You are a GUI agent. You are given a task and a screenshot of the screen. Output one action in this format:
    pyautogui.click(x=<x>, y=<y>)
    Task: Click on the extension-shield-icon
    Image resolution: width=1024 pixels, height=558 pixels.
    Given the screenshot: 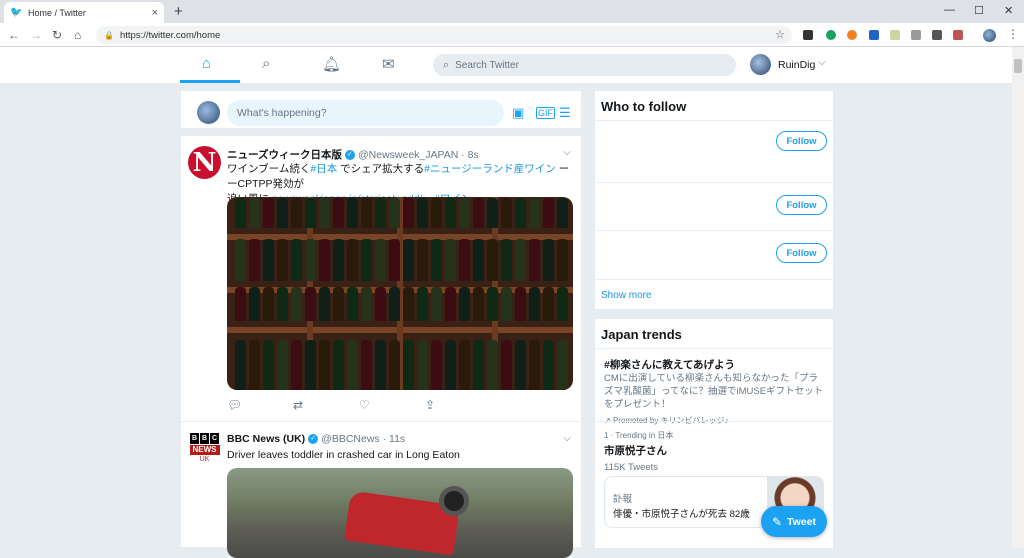 What is the action you would take?
    pyautogui.click(x=808, y=35)
    